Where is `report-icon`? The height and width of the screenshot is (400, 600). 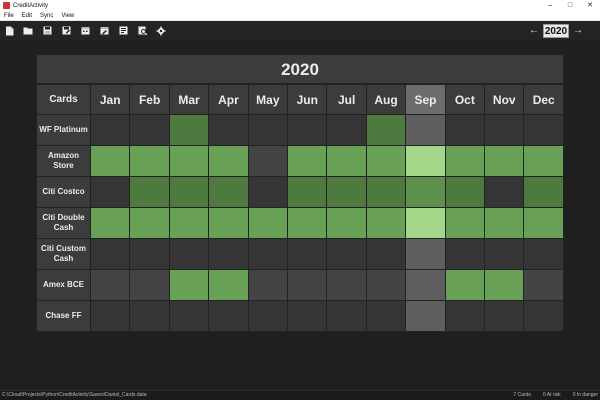 report-icon is located at coordinates (123, 31).